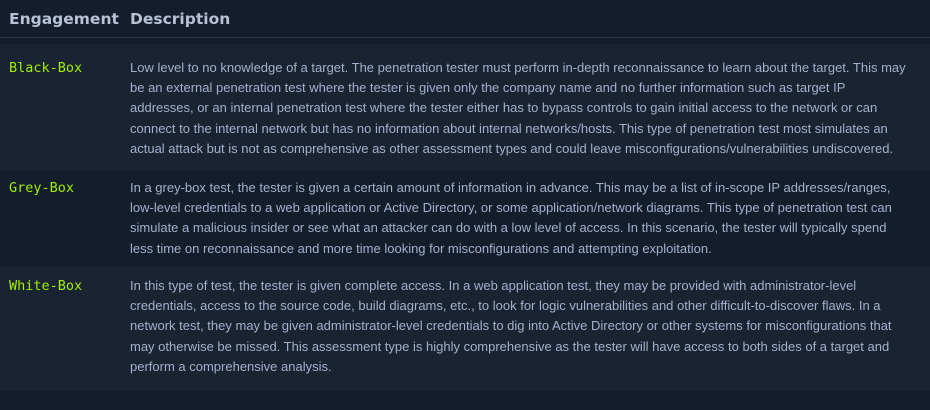 Image resolution: width=930 pixels, height=410 pixels. I want to click on column-header-engagement: Engagement, so click(64, 18).